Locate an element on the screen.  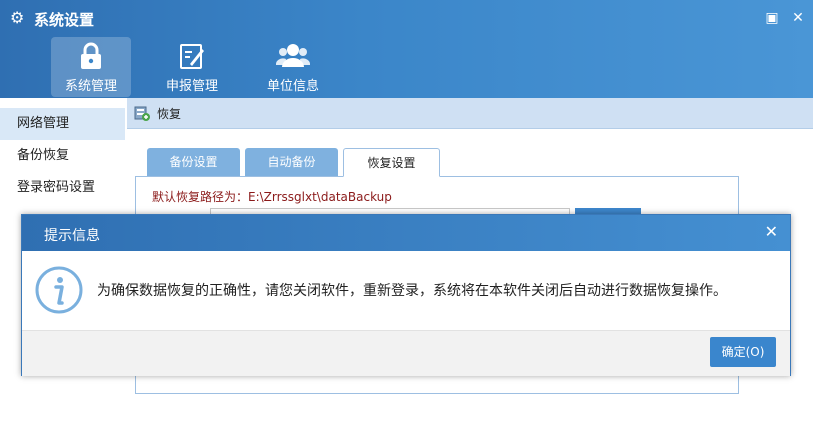
tab-backup-settings: 备份设置 is located at coordinates (193, 162).